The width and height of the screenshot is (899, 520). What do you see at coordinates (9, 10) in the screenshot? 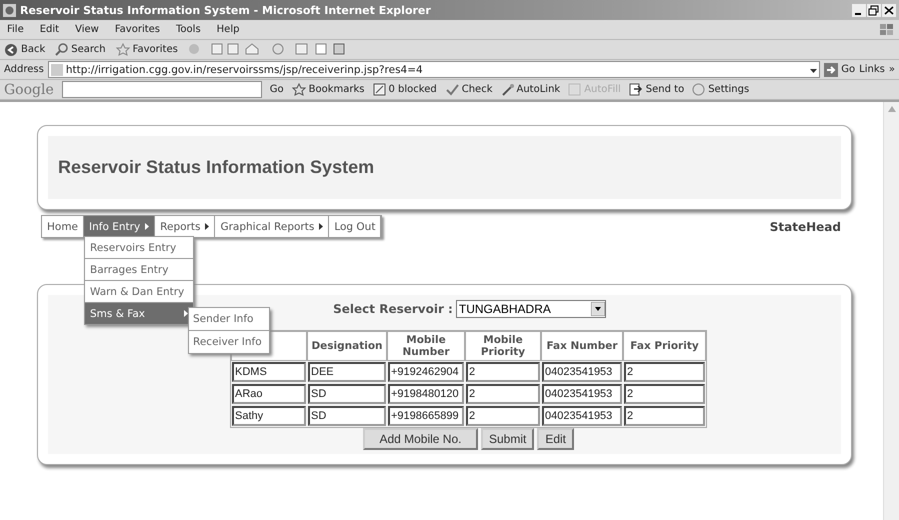
I see `browser-icon` at bounding box center [9, 10].